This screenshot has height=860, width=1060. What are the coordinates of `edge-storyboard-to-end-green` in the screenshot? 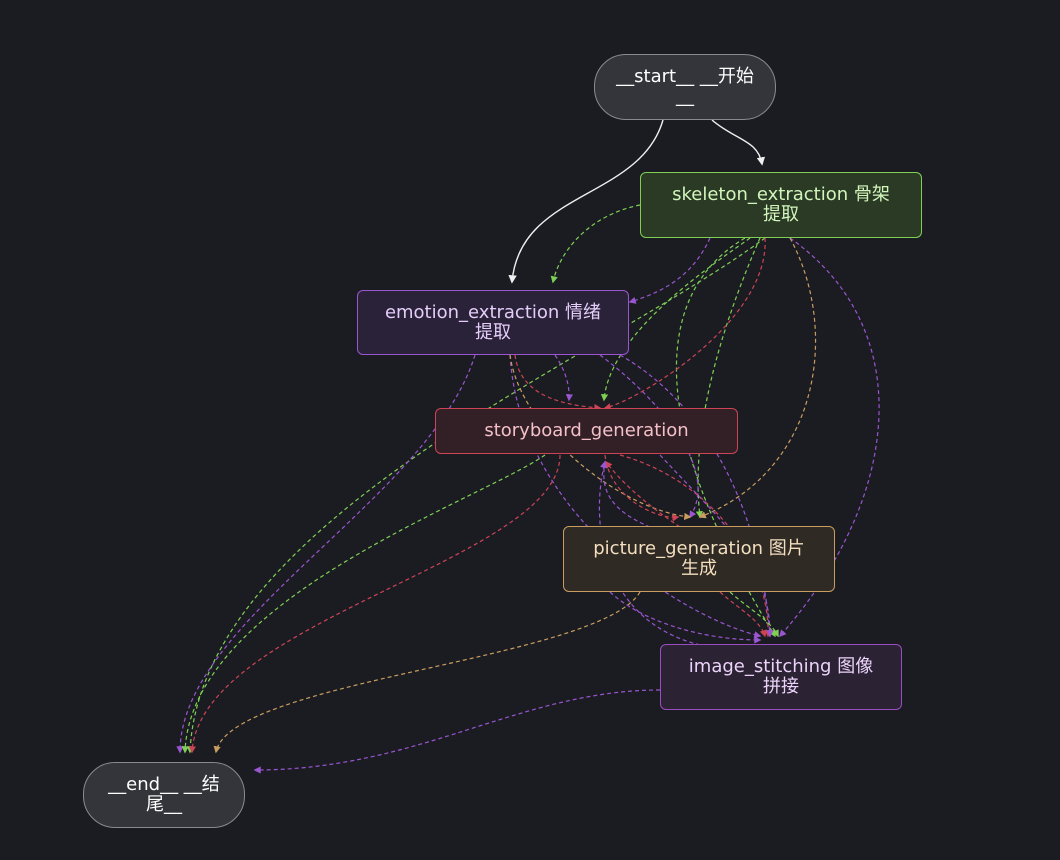 It's located at (363, 604).